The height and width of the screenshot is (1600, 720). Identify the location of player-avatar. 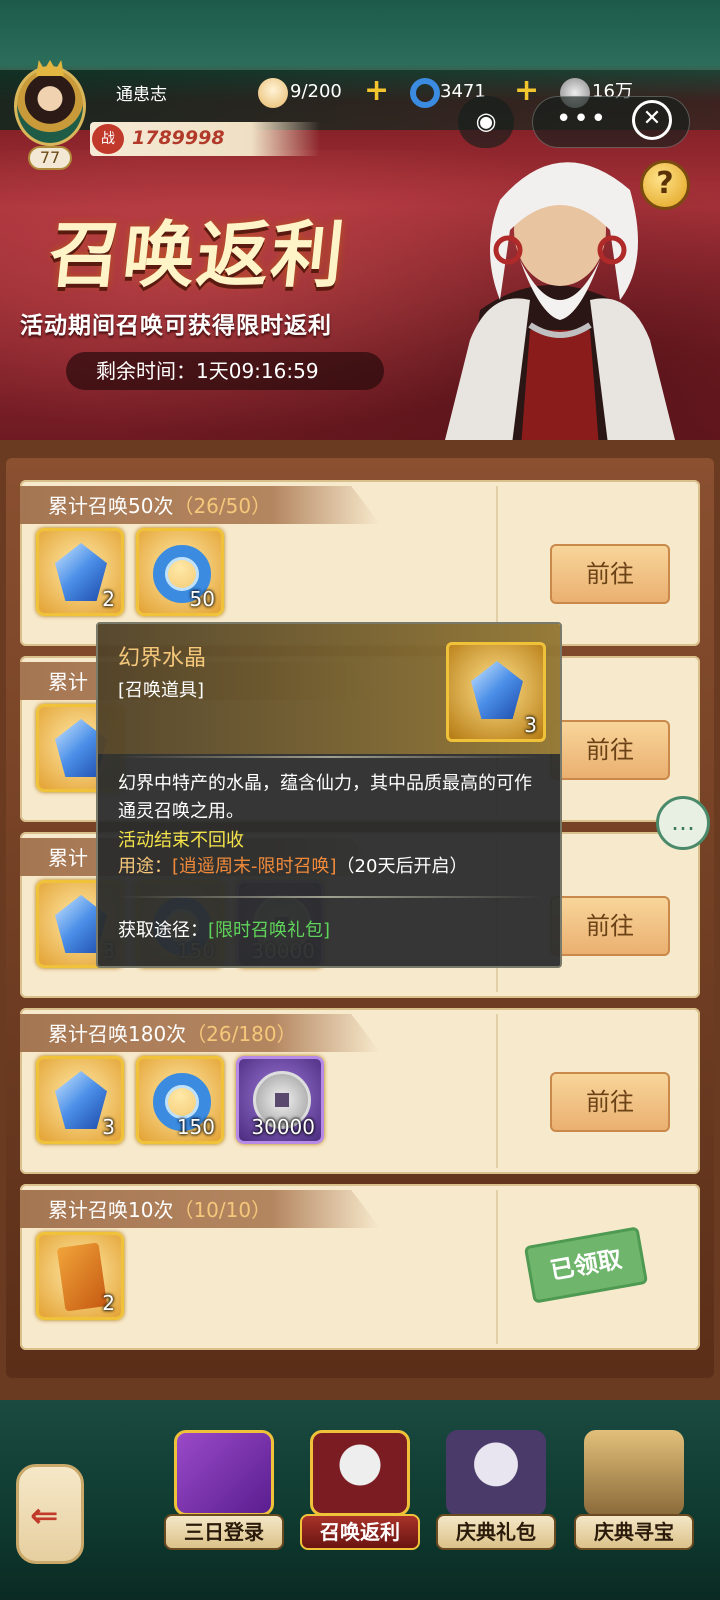
(50, 106).